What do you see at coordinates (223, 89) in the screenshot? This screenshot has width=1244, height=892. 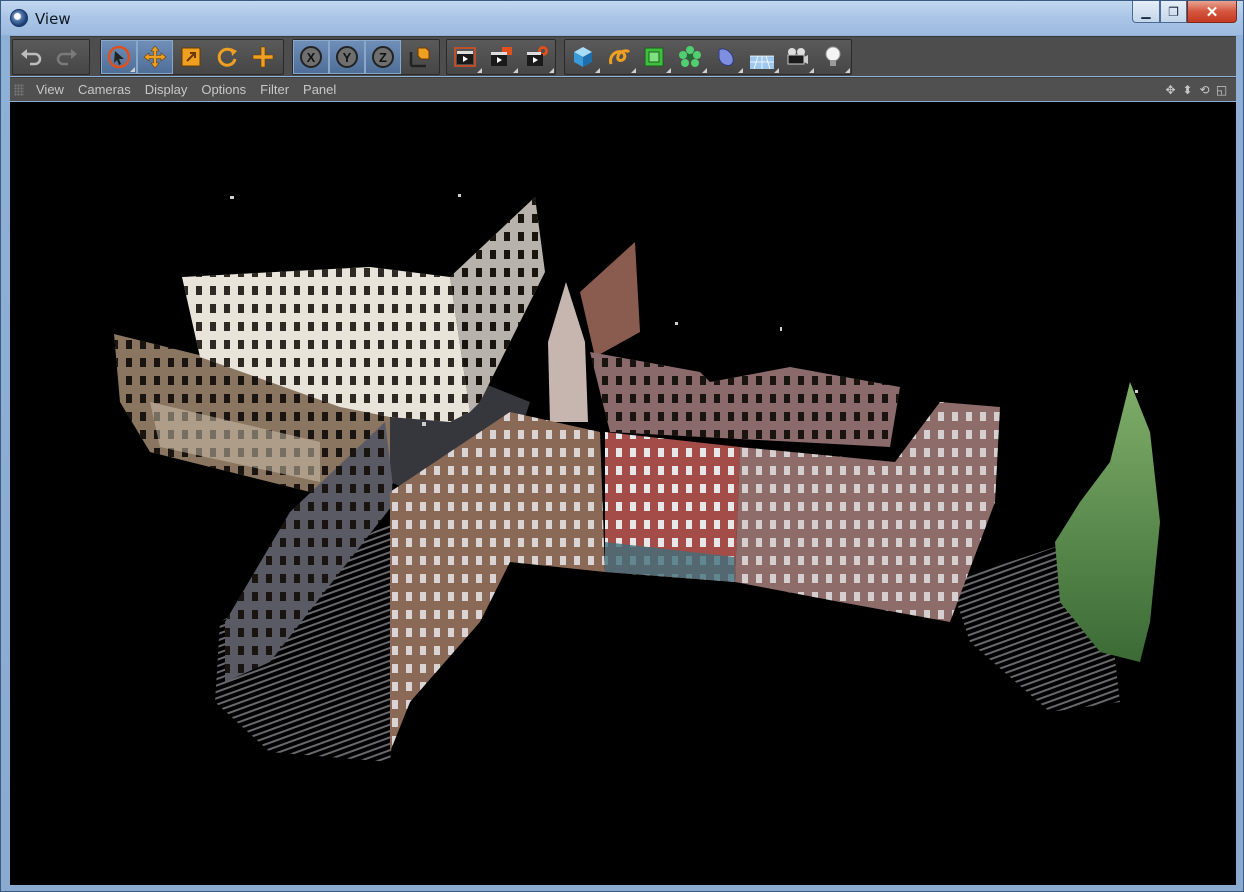 I see `menu-options: Options` at bounding box center [223, 89].